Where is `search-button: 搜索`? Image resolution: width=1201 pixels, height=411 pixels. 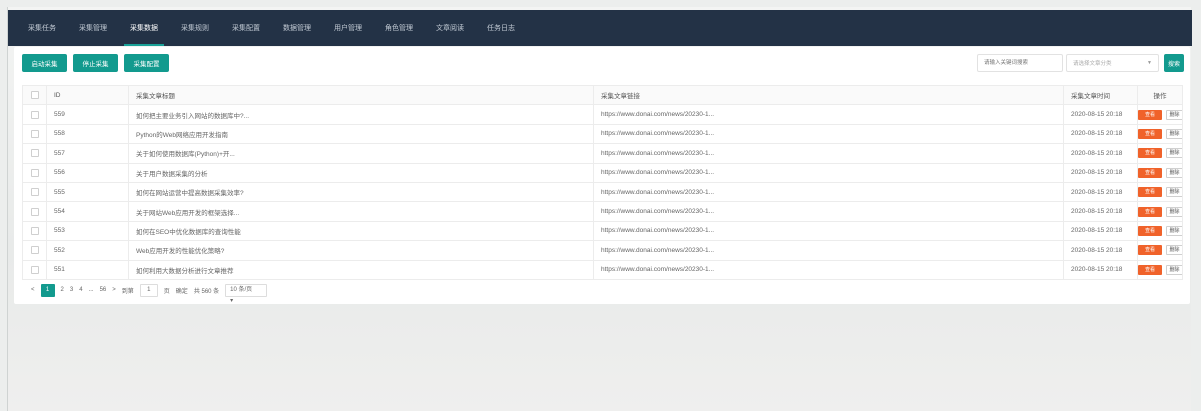
search-button: 搜索 is located at coordinates (1174, 63).